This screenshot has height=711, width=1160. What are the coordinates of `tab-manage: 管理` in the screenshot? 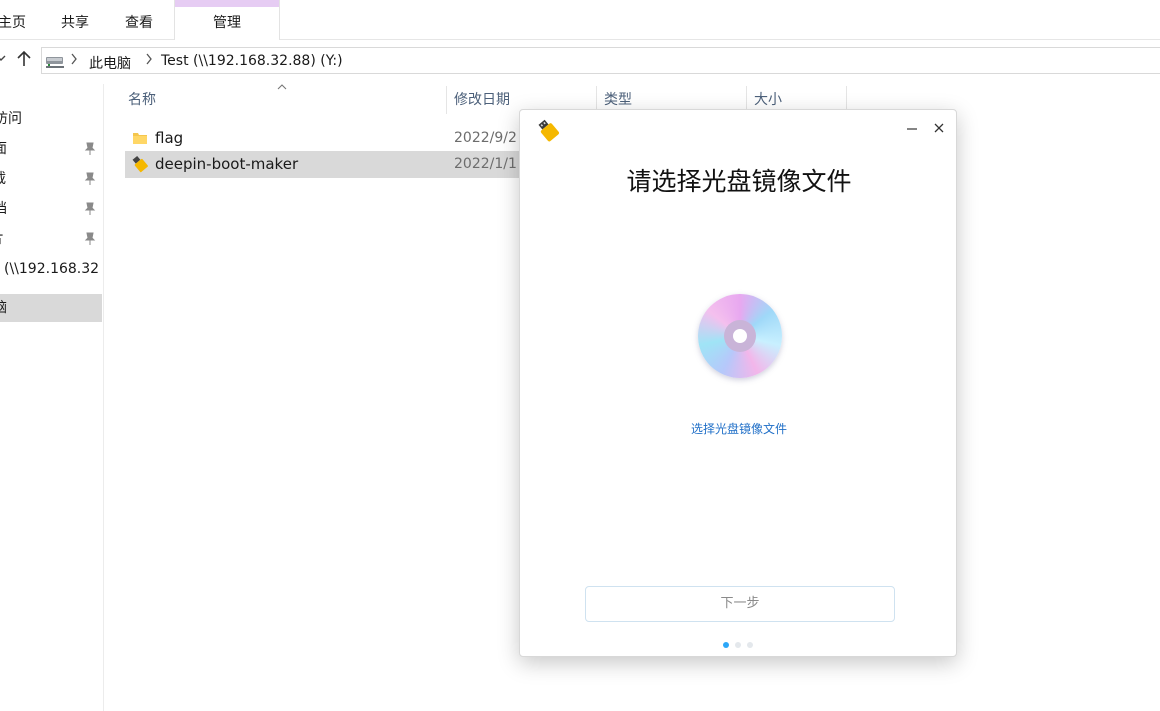 It's located at (227, 20).